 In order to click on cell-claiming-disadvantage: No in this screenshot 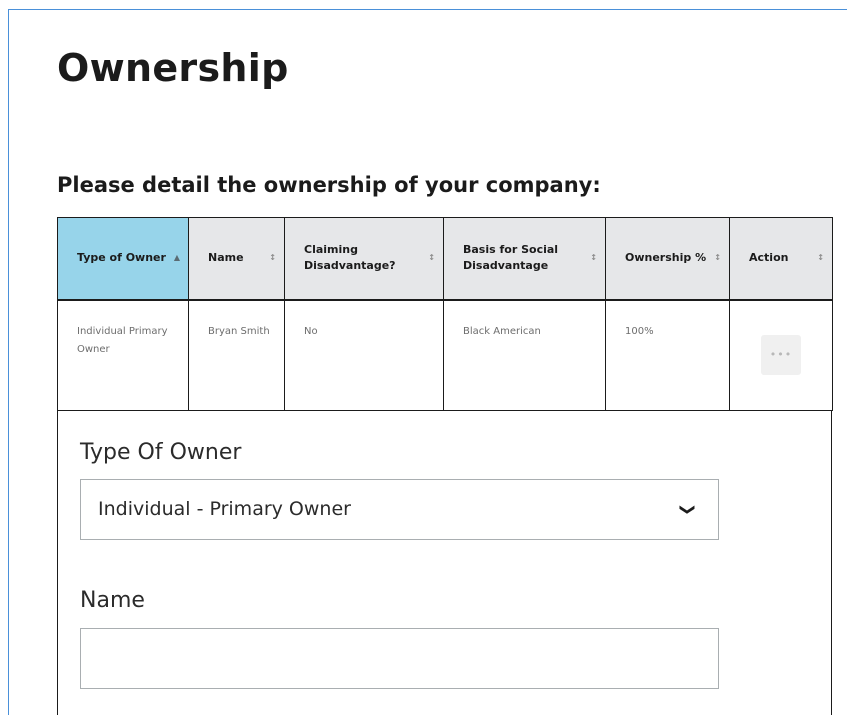, I will do `click(364, 355)`.